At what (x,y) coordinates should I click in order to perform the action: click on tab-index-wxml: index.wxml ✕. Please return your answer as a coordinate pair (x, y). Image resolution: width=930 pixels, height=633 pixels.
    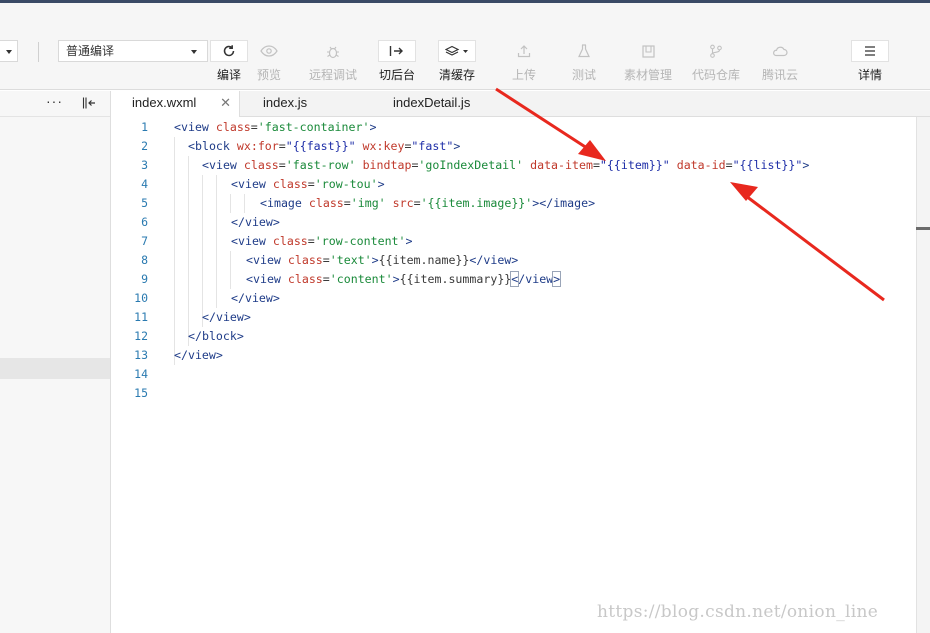
    Looking at the image, I should click on (176, 104).